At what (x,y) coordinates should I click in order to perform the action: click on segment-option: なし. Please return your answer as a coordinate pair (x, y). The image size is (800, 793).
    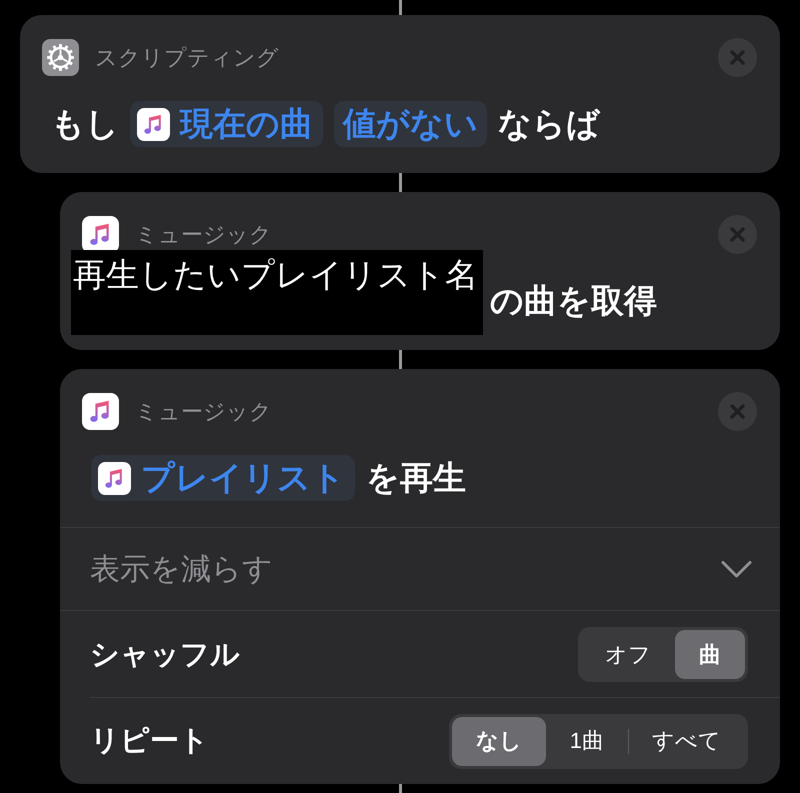
    Looking at the image, I should click on (499, 741).